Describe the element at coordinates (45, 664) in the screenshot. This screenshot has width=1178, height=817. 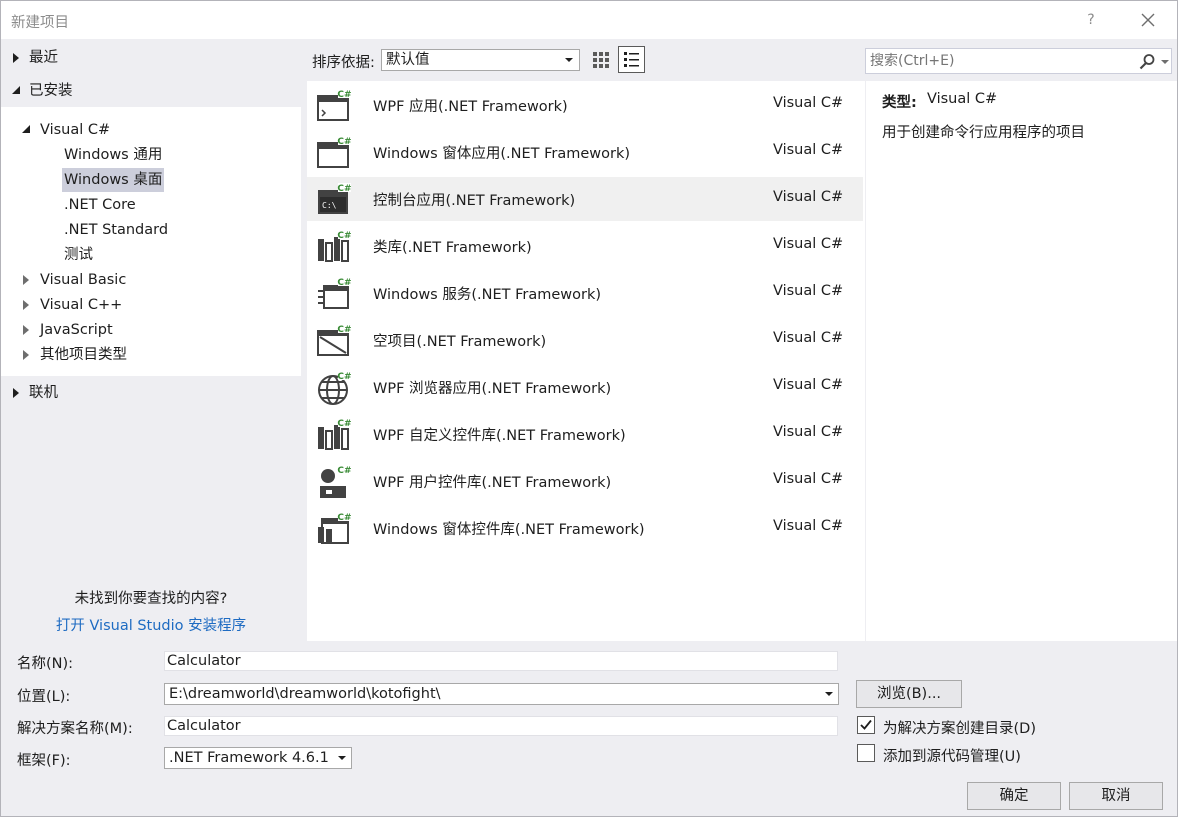
I see `name-label: 名称(N):` at that location.